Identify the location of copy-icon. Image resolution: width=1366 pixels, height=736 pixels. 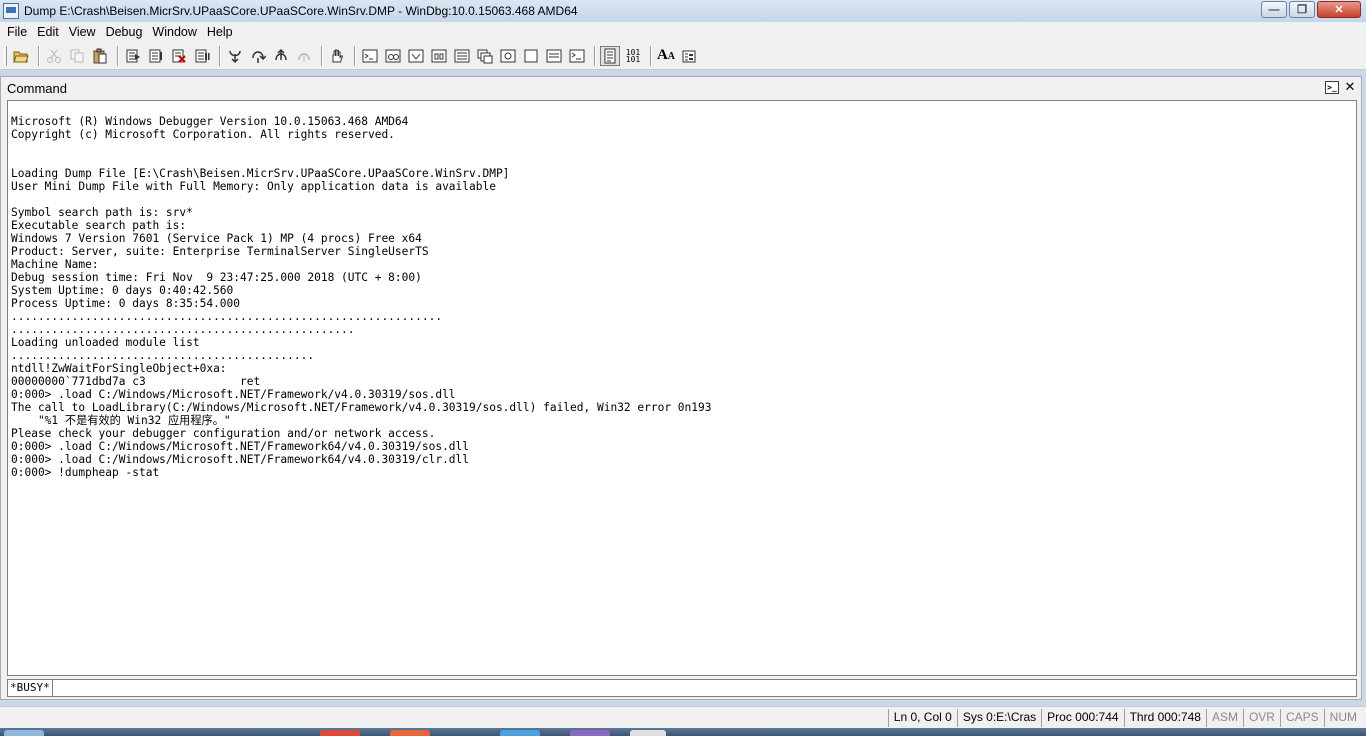
(77, 55).